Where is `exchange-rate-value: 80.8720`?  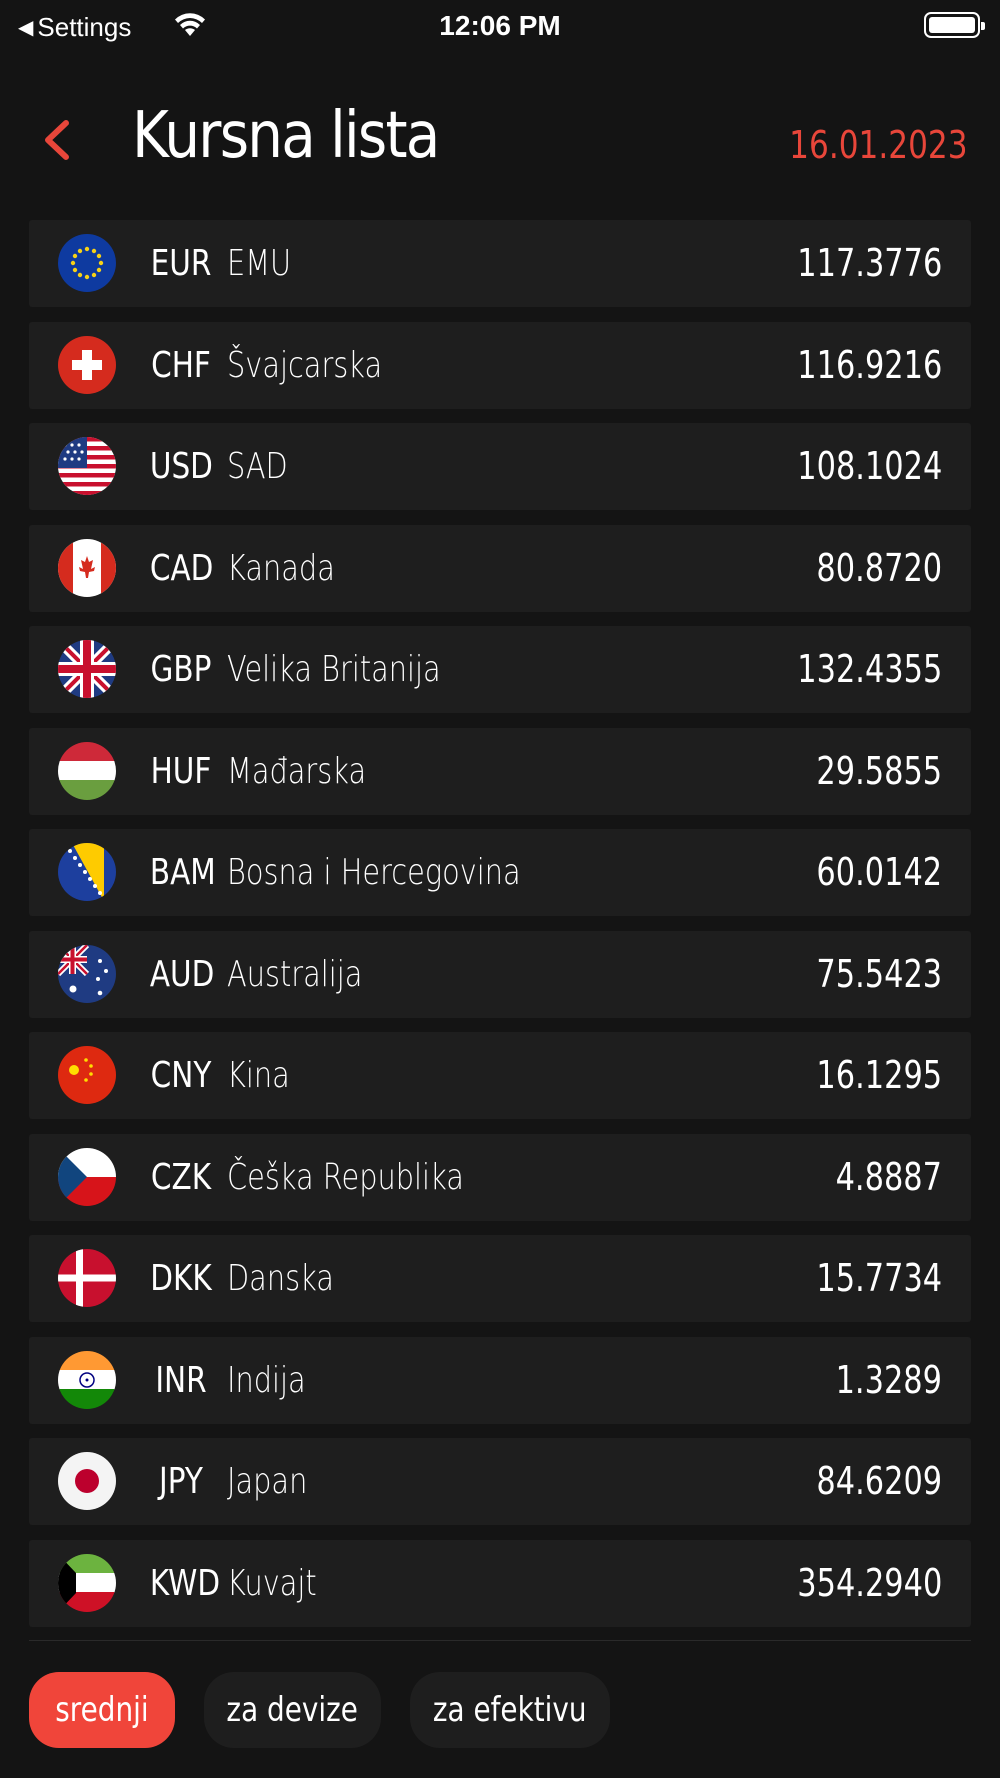
exchange-rate-value: 80.8720 is located at coordinates (879, 567).